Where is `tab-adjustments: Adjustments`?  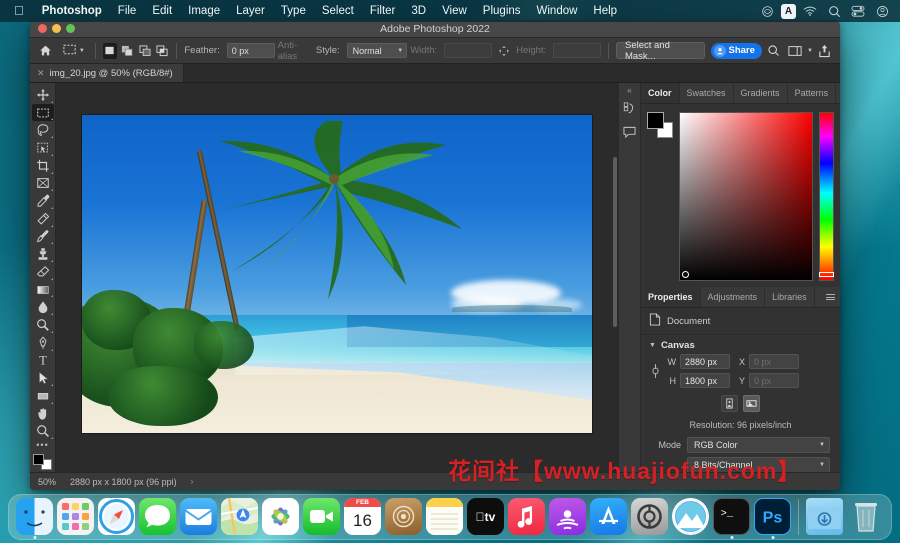
tab-adjustments: Adjustments is located at coordinates (733, 297).